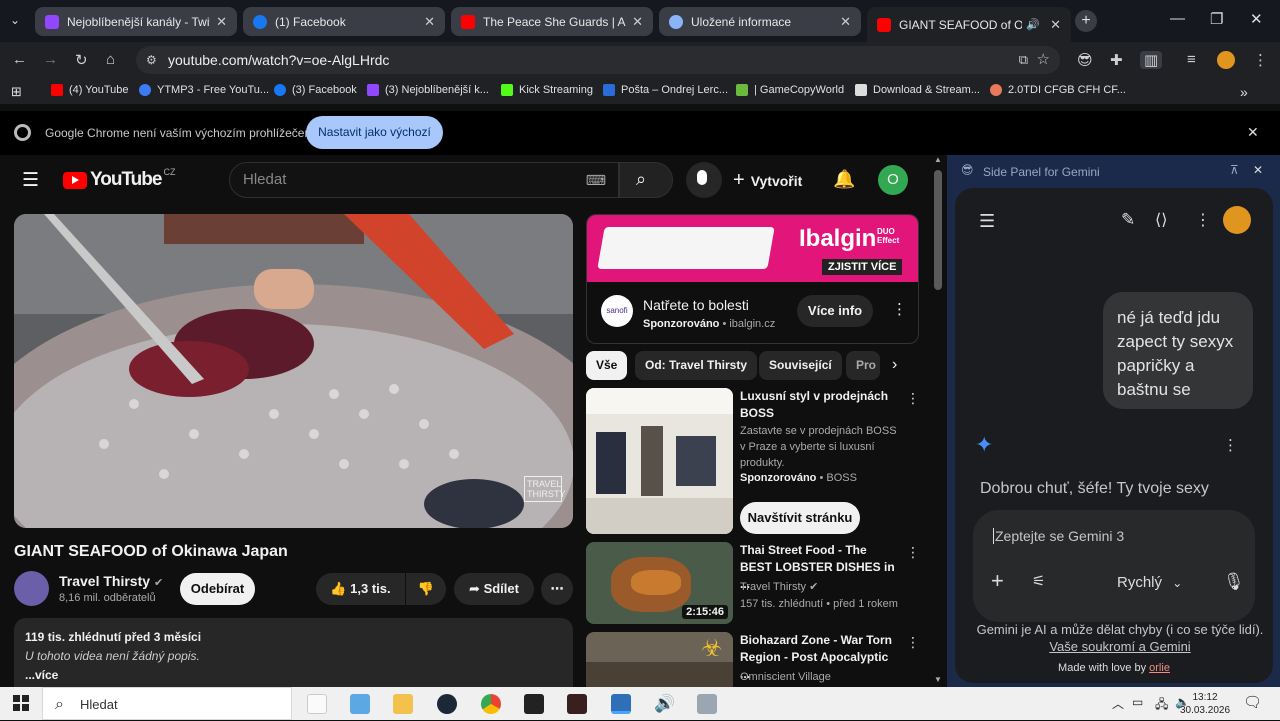 The width and height of the screenshot is (1280, 721). Describe the element at coordinates (1237, 220) in the screenshot. I see `gemini-account-avatar` at that location.